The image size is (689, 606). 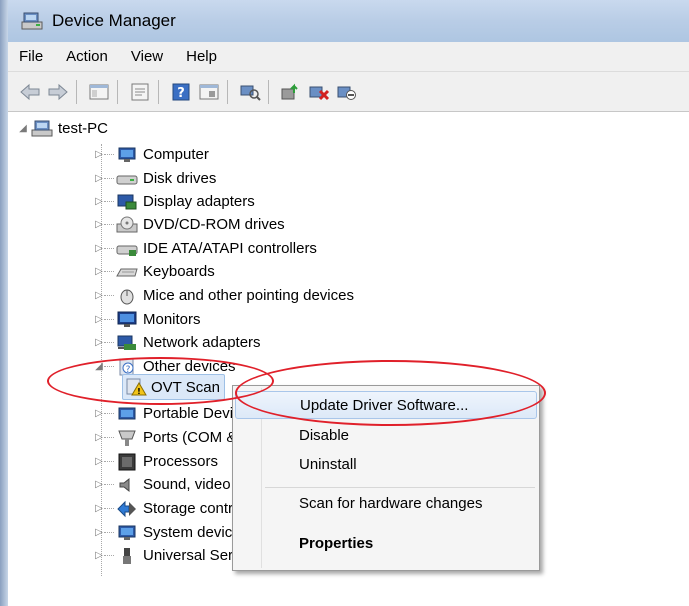 What do you see at coordinates (31, 56) in the screenshot?
I see `menu-file: File` at bounding box center [31, 56].